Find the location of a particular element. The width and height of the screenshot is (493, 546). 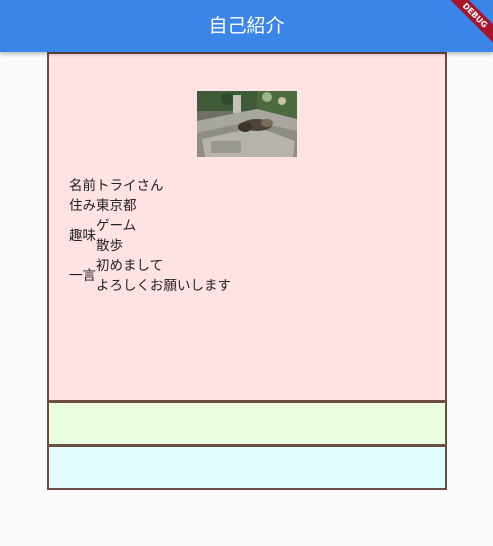

hobby-item: ゲーム is located at coordinates (116, 226).